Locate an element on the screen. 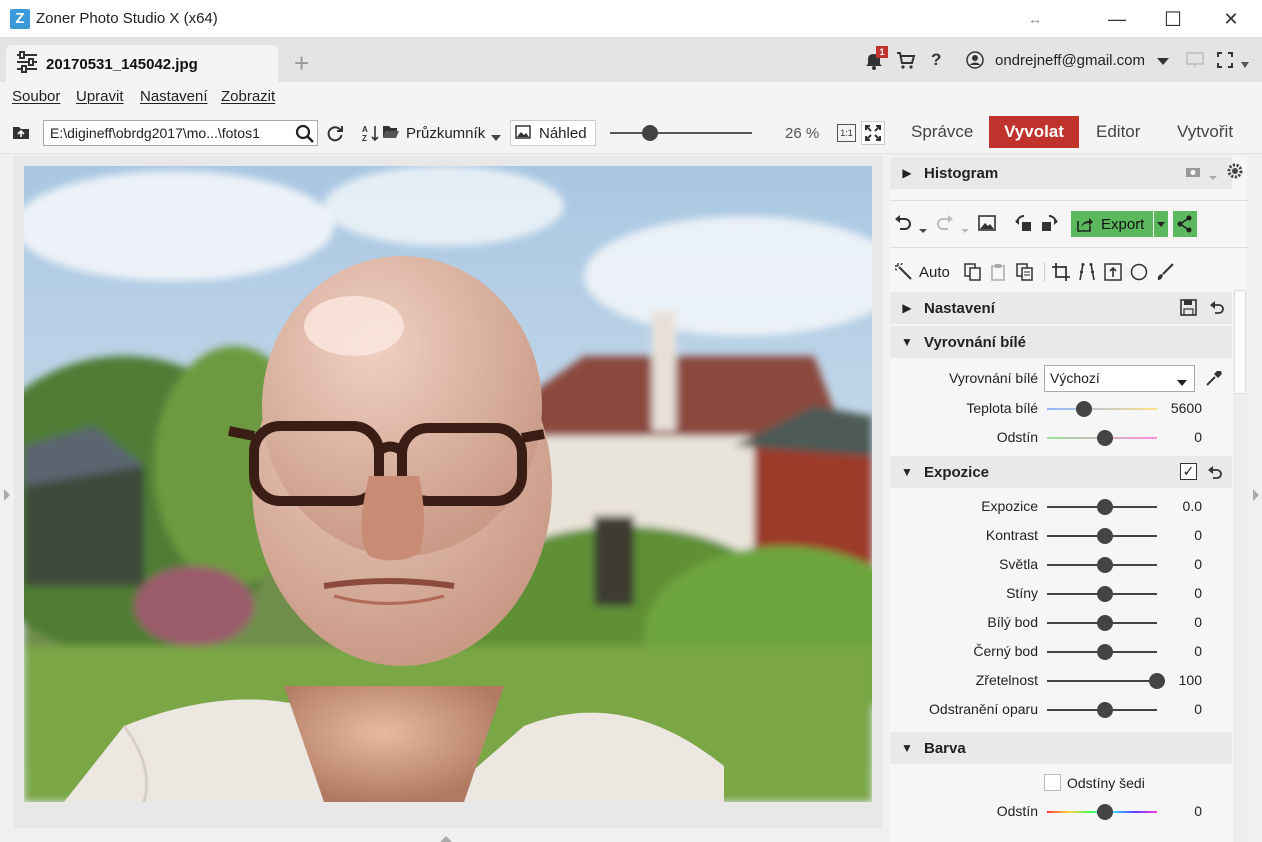  fullscreen-icon is located at coordinates (1225, 61).